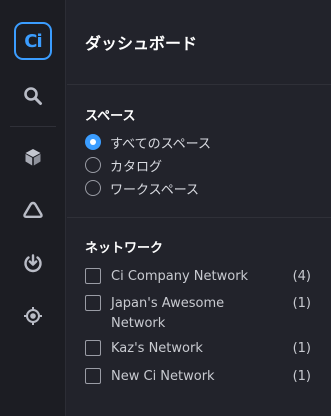 The height and width of the screenshot is (416, 331). I want to click on triangle-icon, so click(33, 209).